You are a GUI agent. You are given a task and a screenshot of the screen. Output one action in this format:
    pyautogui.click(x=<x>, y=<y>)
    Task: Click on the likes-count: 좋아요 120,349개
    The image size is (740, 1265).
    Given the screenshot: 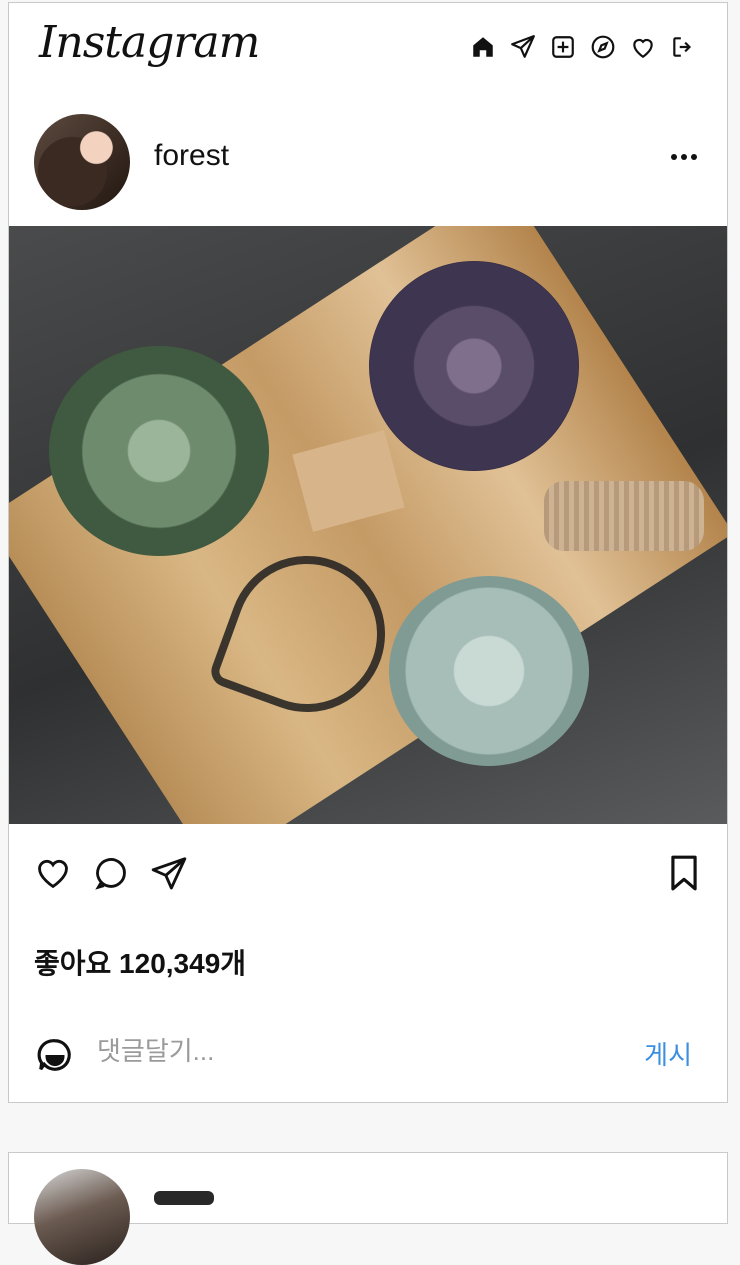 What is the action you would take?
    pyautogui.click(x=140, y=963)
    